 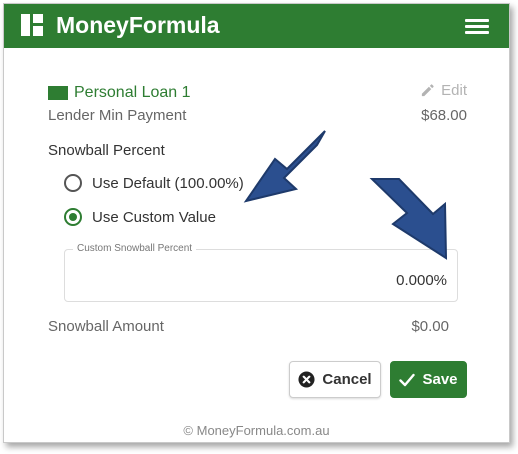 I want to click on loan-color-swatch, so click(x=58, y=93).